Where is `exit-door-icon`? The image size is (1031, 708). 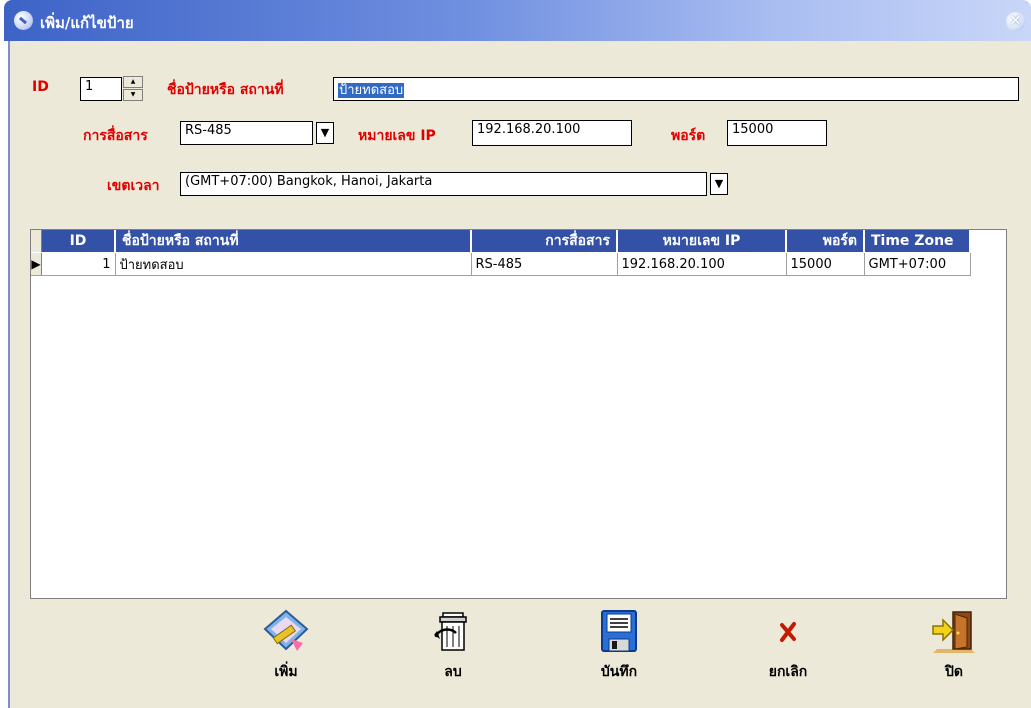
exit-door-icon is located at coordinates (953, 632).